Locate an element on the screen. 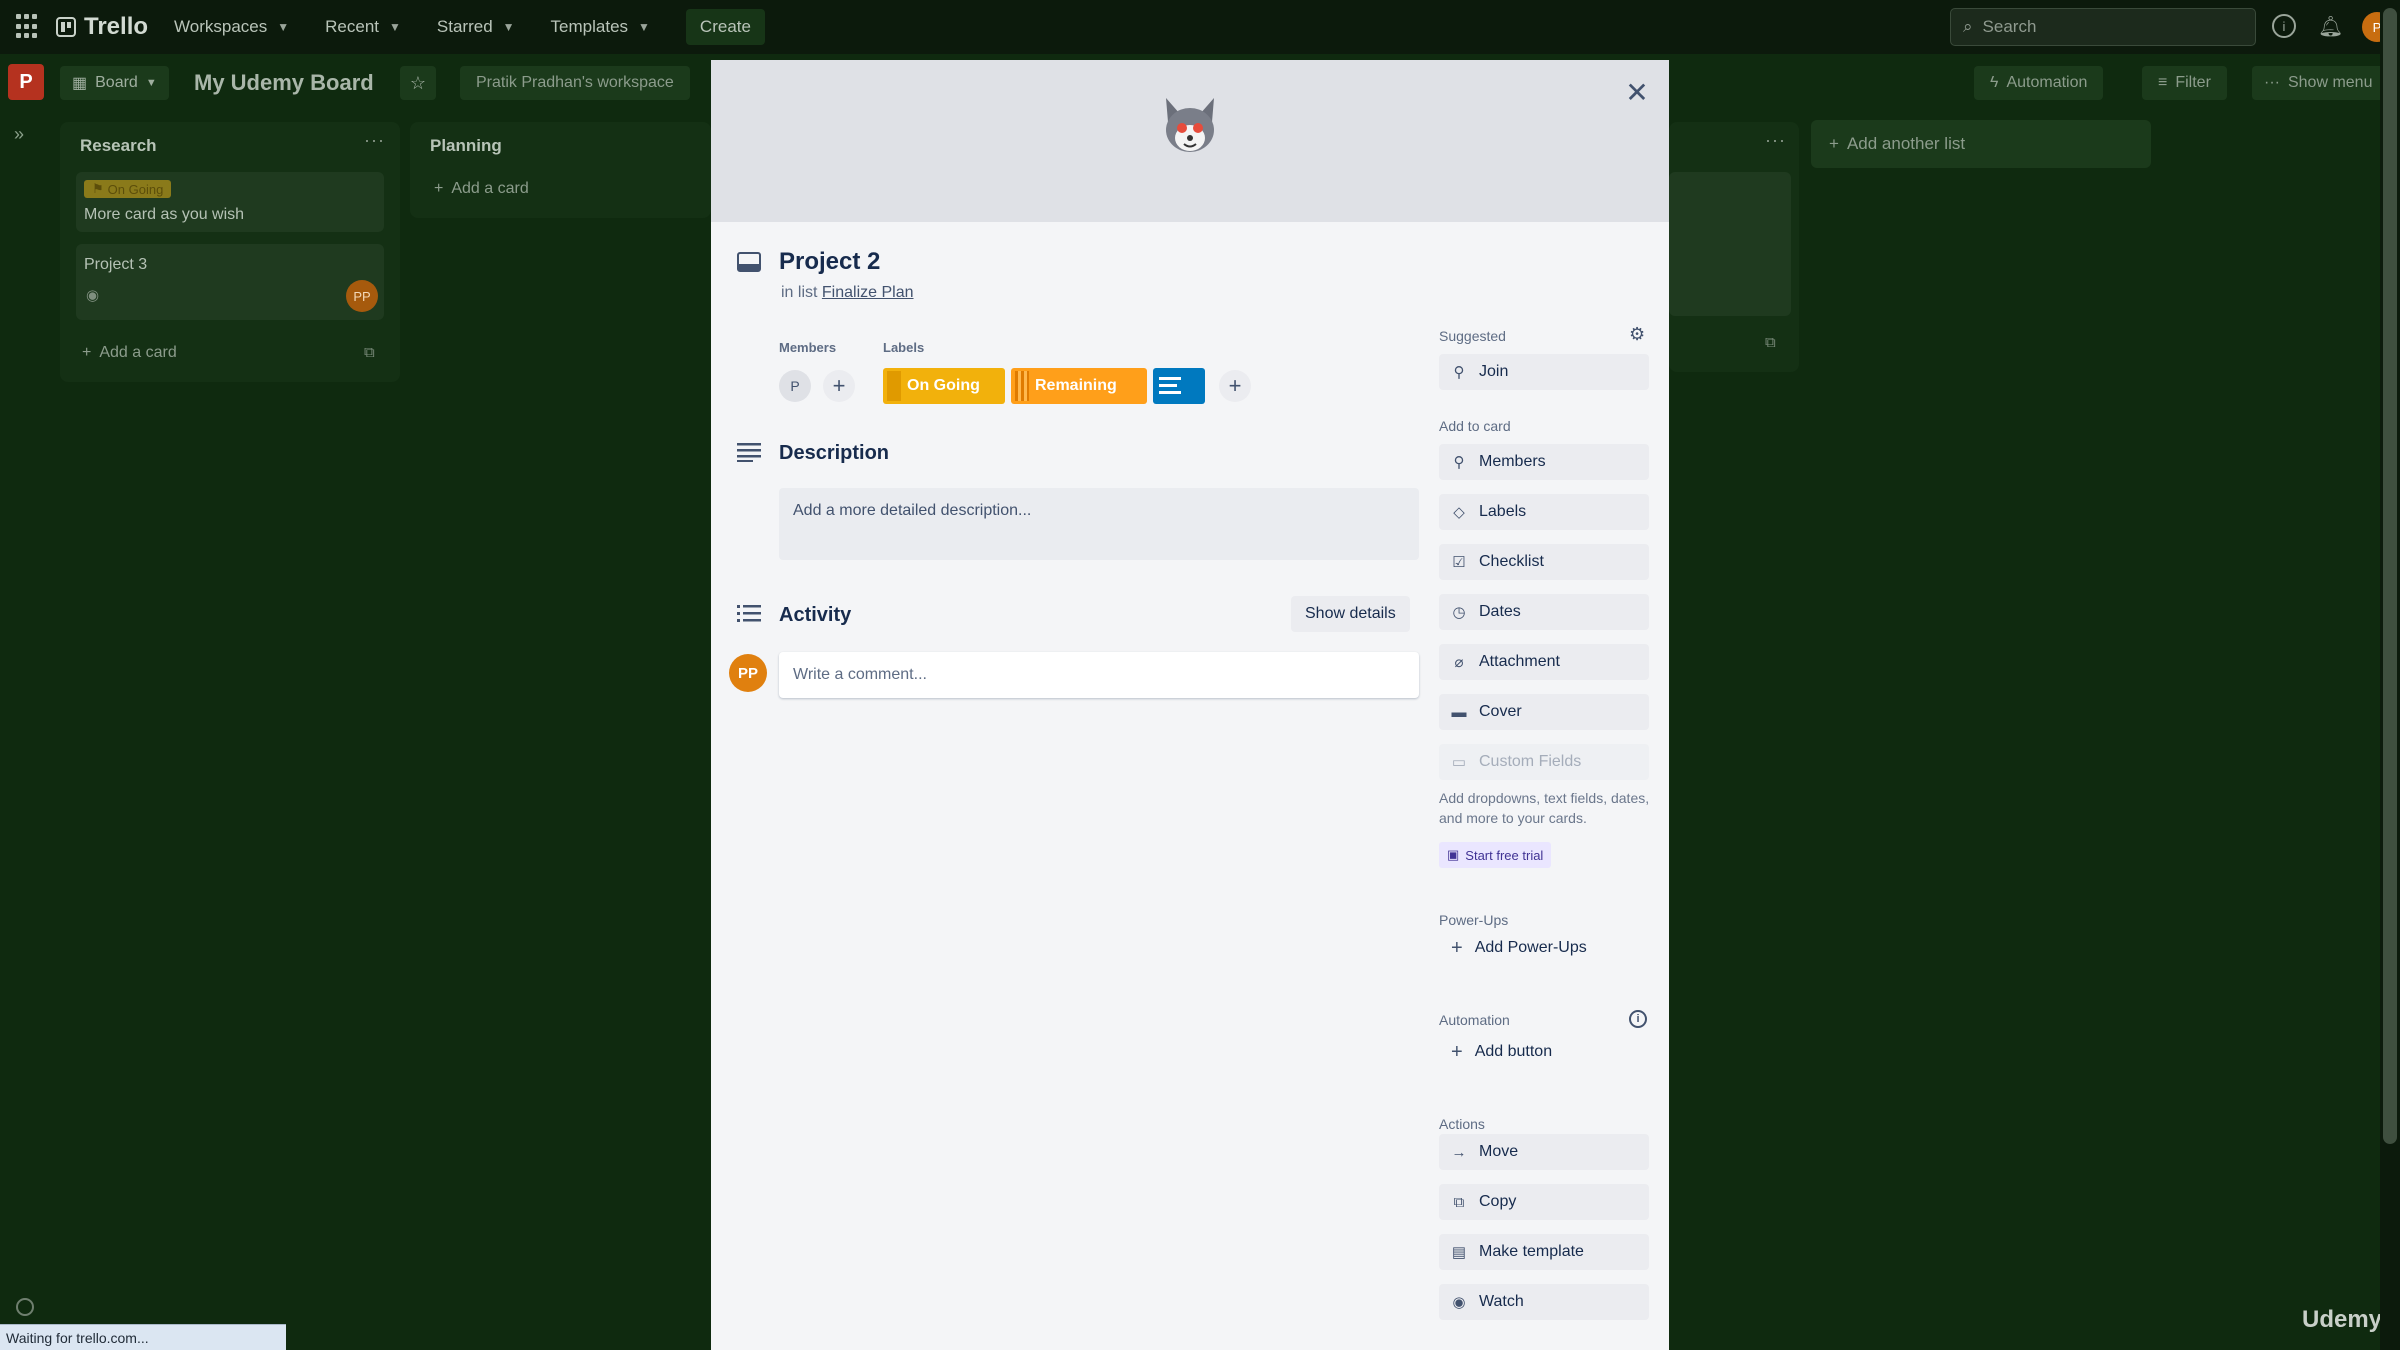 This screenshot has width=2400, height=1350. nav-starred: Starred ▼ is located at coordinates (476, 27).